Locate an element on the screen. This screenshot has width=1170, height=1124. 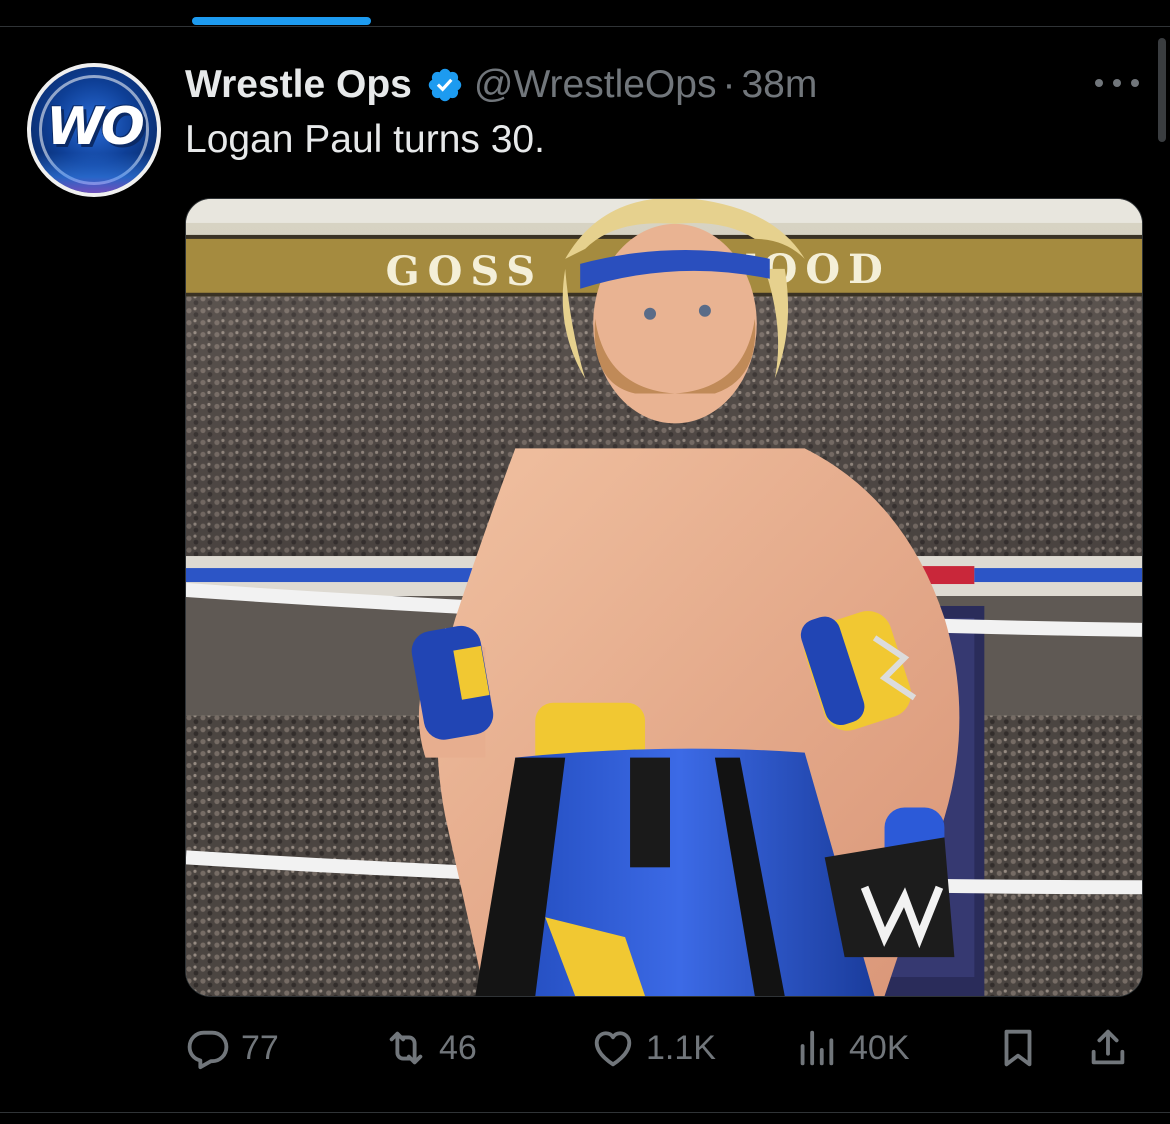
views-count: 40K is located at coordinates (879, 1047).